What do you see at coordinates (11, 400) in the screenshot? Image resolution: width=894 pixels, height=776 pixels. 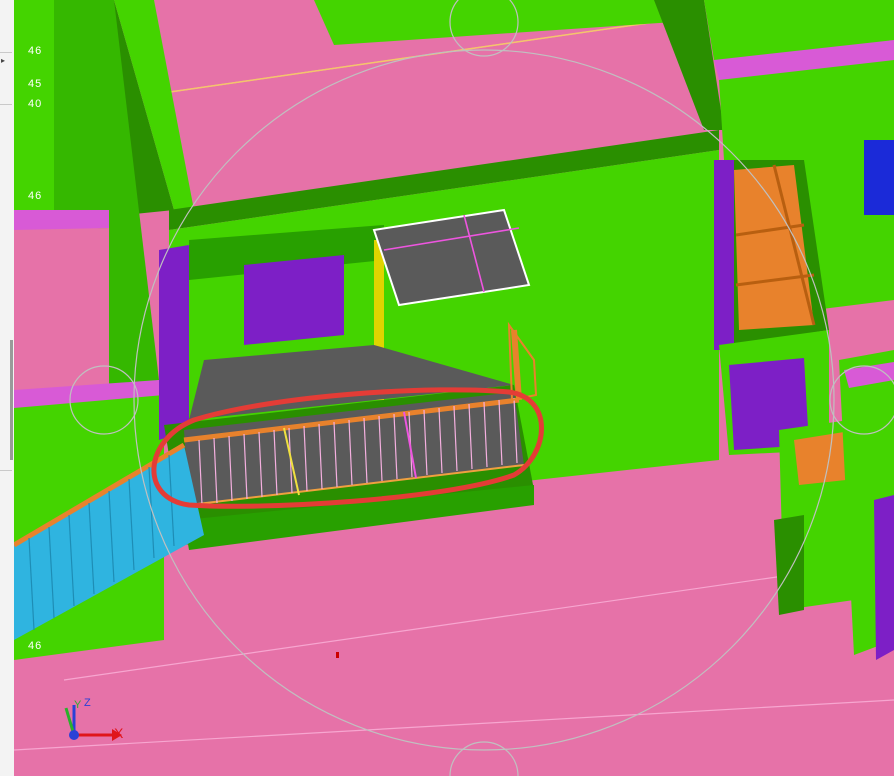 I see `scrollbar-thumb` at bounding box center [11, 400].